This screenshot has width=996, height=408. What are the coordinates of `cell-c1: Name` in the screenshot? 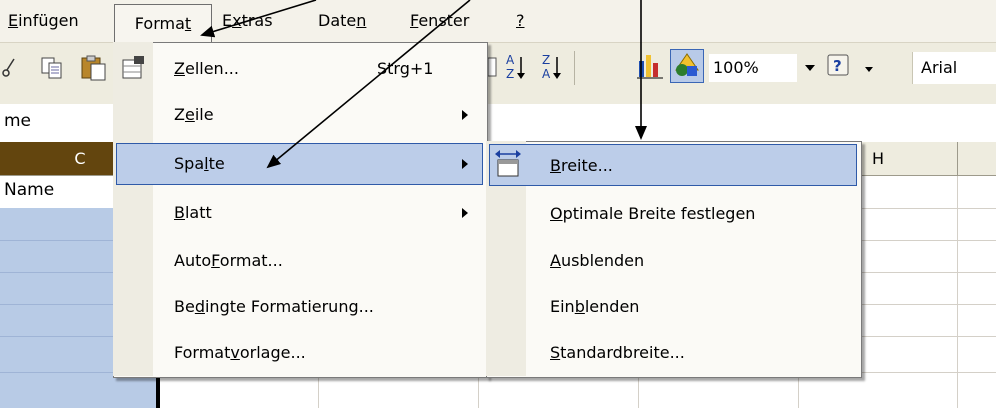 It's located at (29, 190).